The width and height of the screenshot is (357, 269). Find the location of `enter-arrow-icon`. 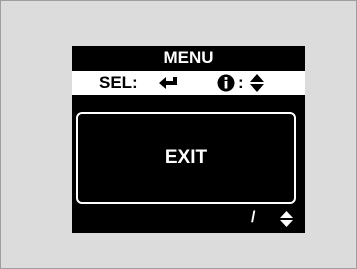

enter-arrow-icon is located at coordinates (168, 83).